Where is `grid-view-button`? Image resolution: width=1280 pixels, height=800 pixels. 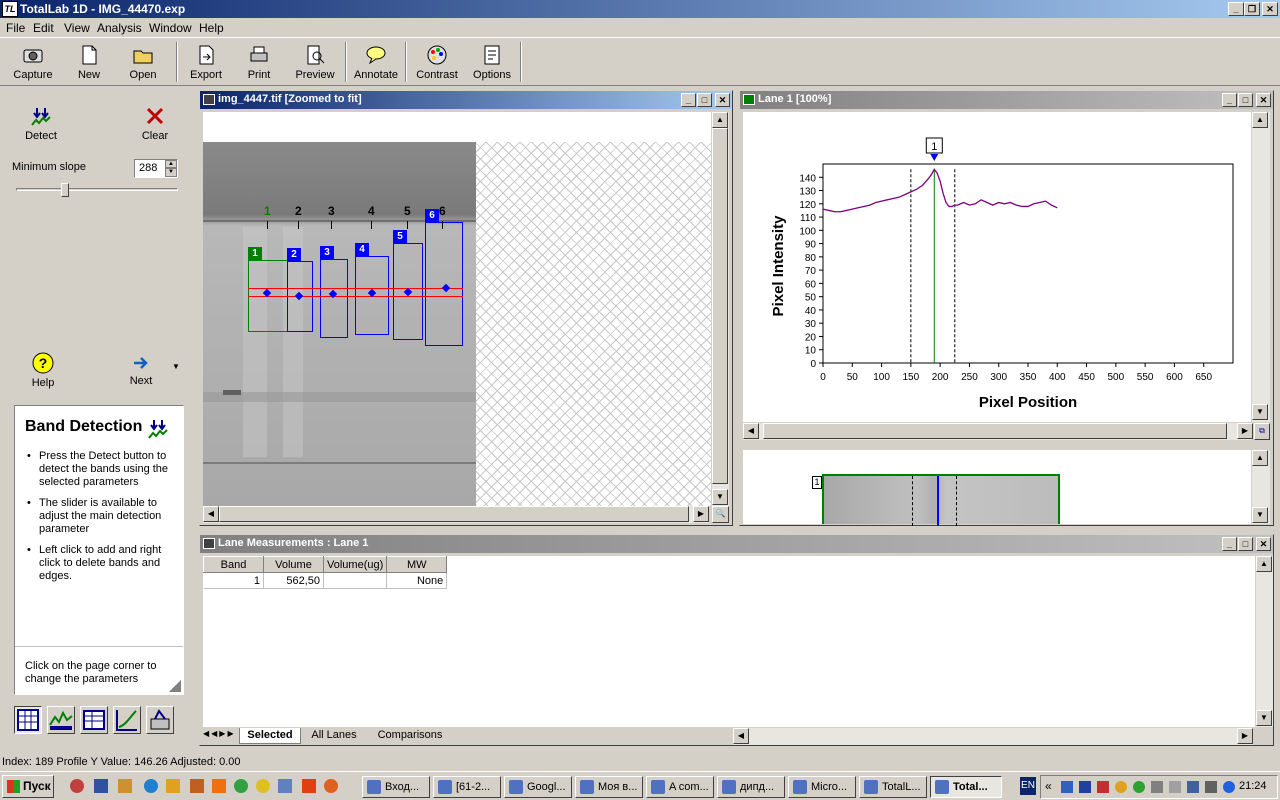
grid-view-button is located at coordinates (28, 720).